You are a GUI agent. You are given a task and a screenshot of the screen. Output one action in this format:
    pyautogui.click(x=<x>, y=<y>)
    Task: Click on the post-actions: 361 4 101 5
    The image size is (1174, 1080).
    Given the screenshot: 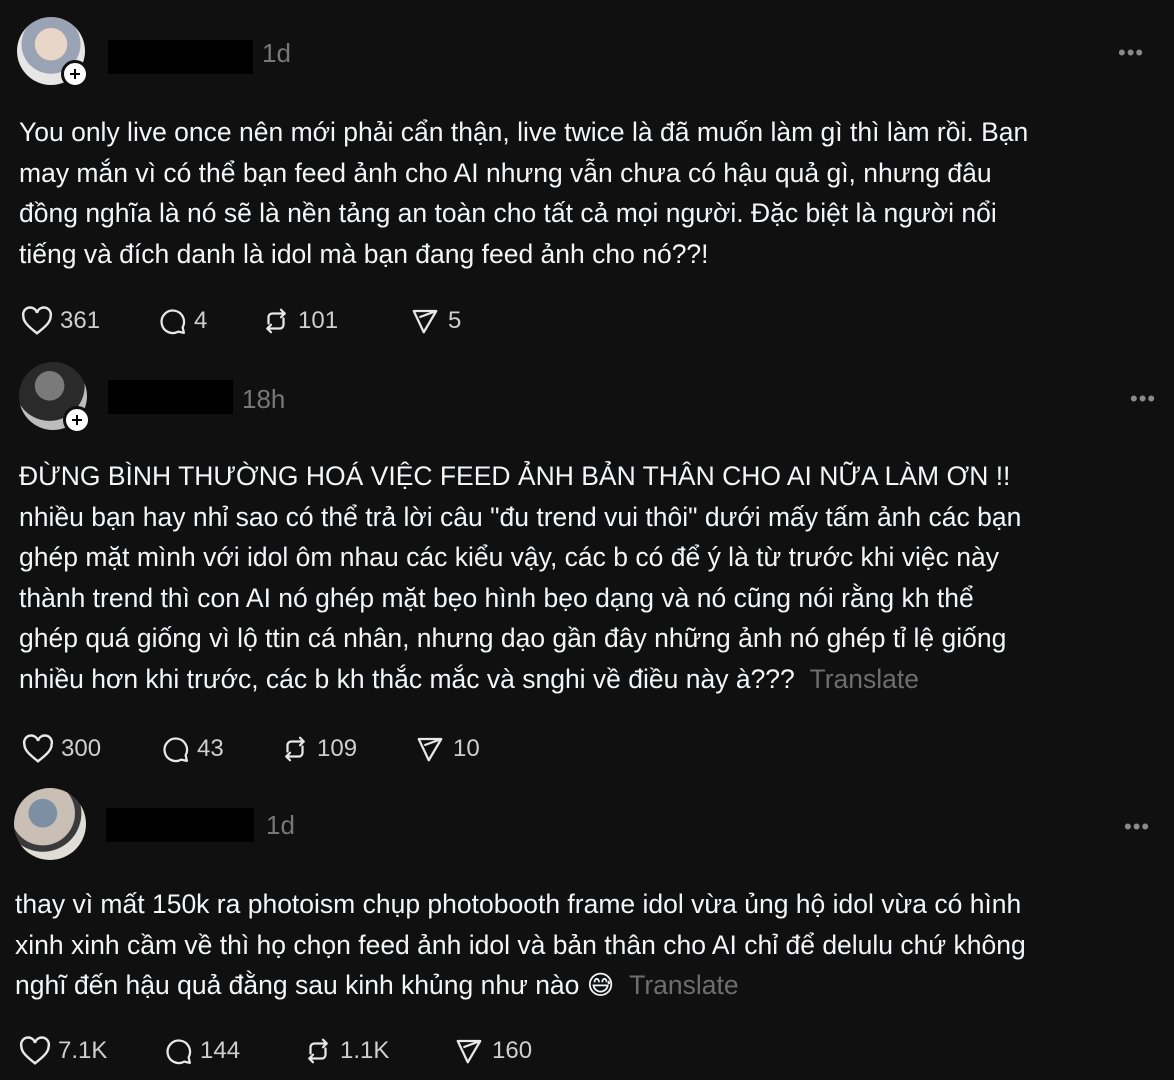 What is the action you would take?
    pyautogui.click(x=240, y=321)
    